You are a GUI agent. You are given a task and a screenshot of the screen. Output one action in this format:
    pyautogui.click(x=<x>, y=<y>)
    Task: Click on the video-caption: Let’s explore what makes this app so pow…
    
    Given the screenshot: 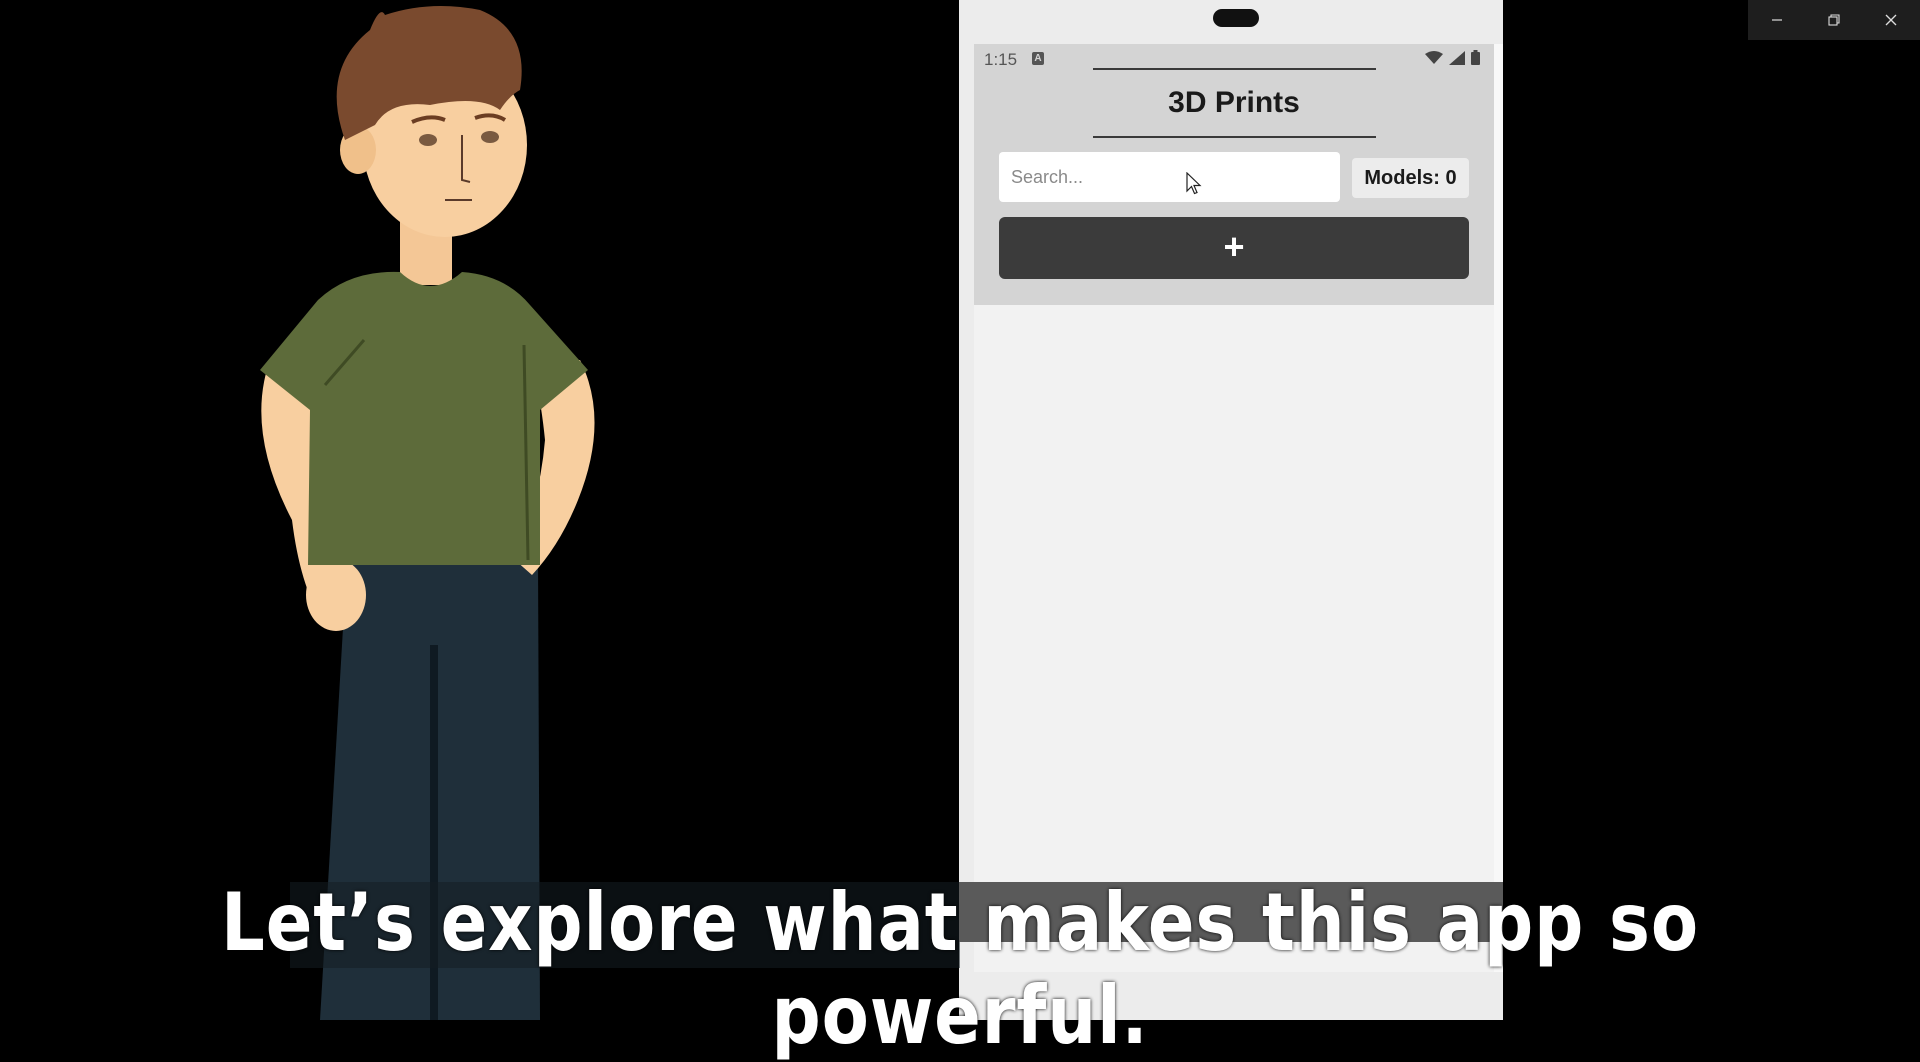 What is the action you would take?
    pyautogui.click(x=960, y=969)
    